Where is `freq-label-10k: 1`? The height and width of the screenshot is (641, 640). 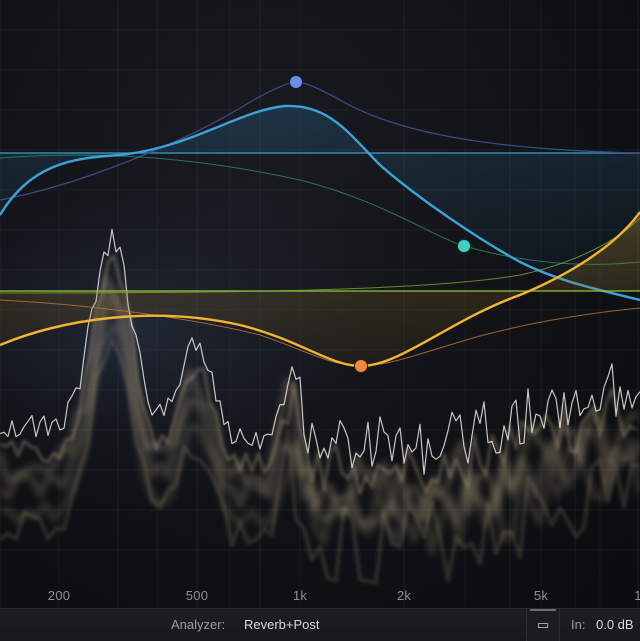
freq-label-10k: 1 is located at coordinates (637, 595).